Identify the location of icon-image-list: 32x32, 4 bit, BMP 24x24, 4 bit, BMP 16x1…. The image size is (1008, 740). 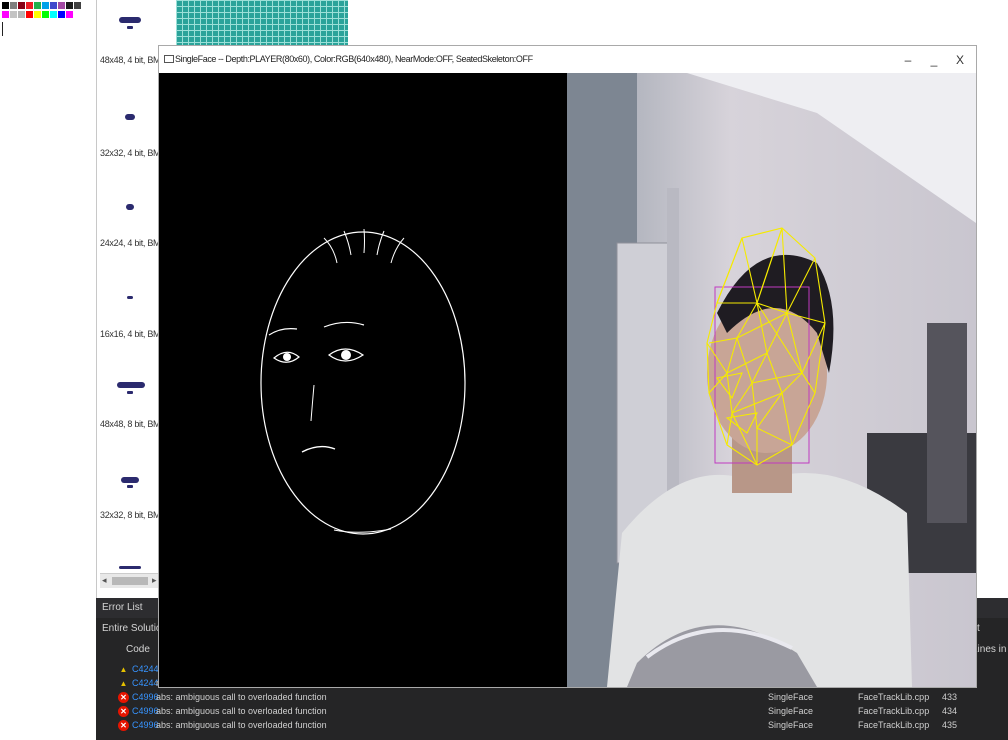
(131, 299).